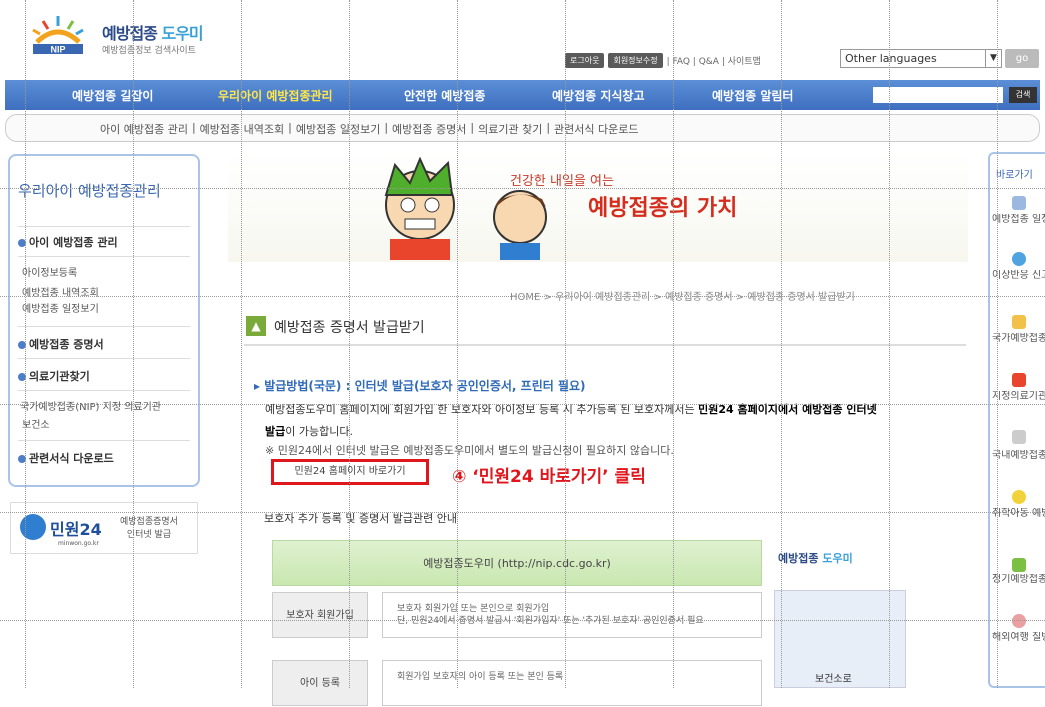  Describe the element at coordinates (61, 344) in the screenshot. I see `sidebar-section-certificate: 예방접종 증명서` at that location.